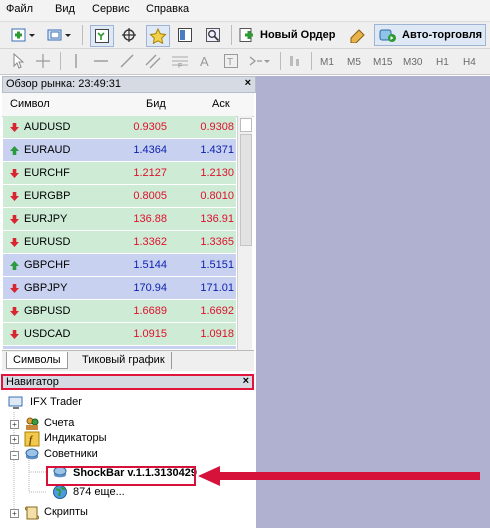 The height and width of the screenshot is (528, 490). Describe the element at coordinates (47, 173) in the screenshot. I see `symbol-cell: EURCHF` at that location.